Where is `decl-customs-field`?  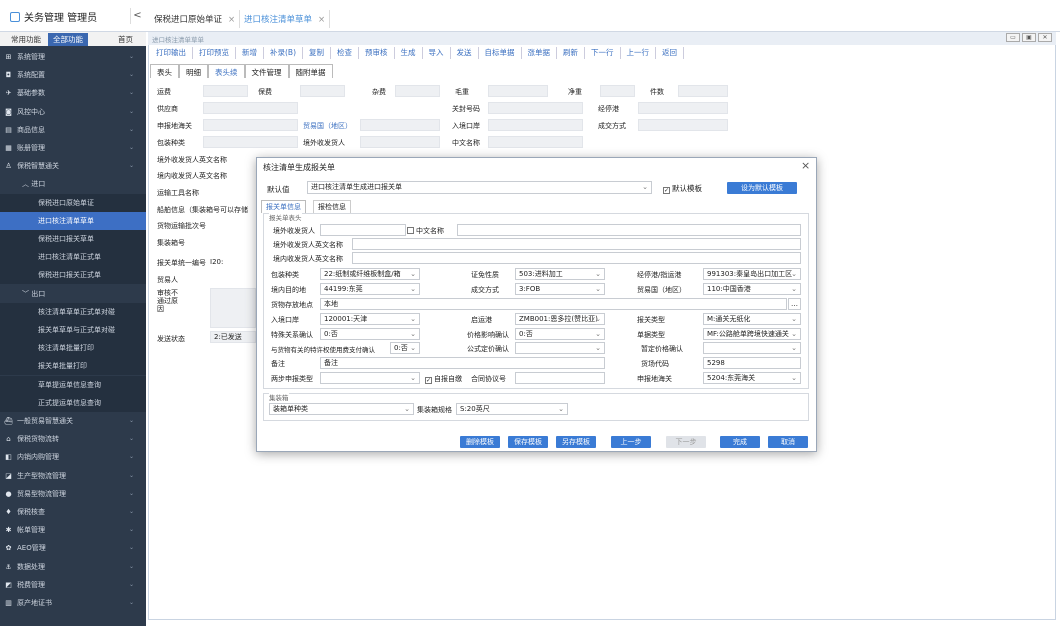
decl-customs-field is located at coordinates (250, 125).